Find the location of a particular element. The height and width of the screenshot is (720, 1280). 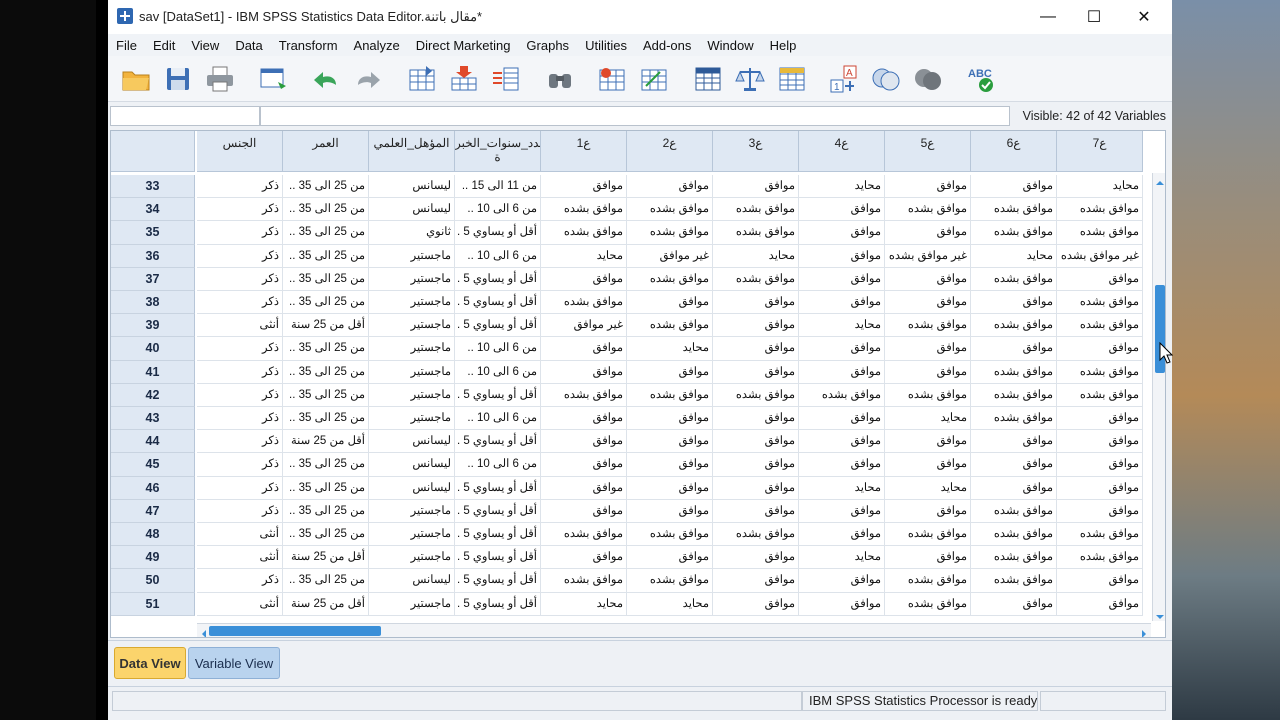

cell-q5: غير موافق بشده is located at coordinates (928, 256).